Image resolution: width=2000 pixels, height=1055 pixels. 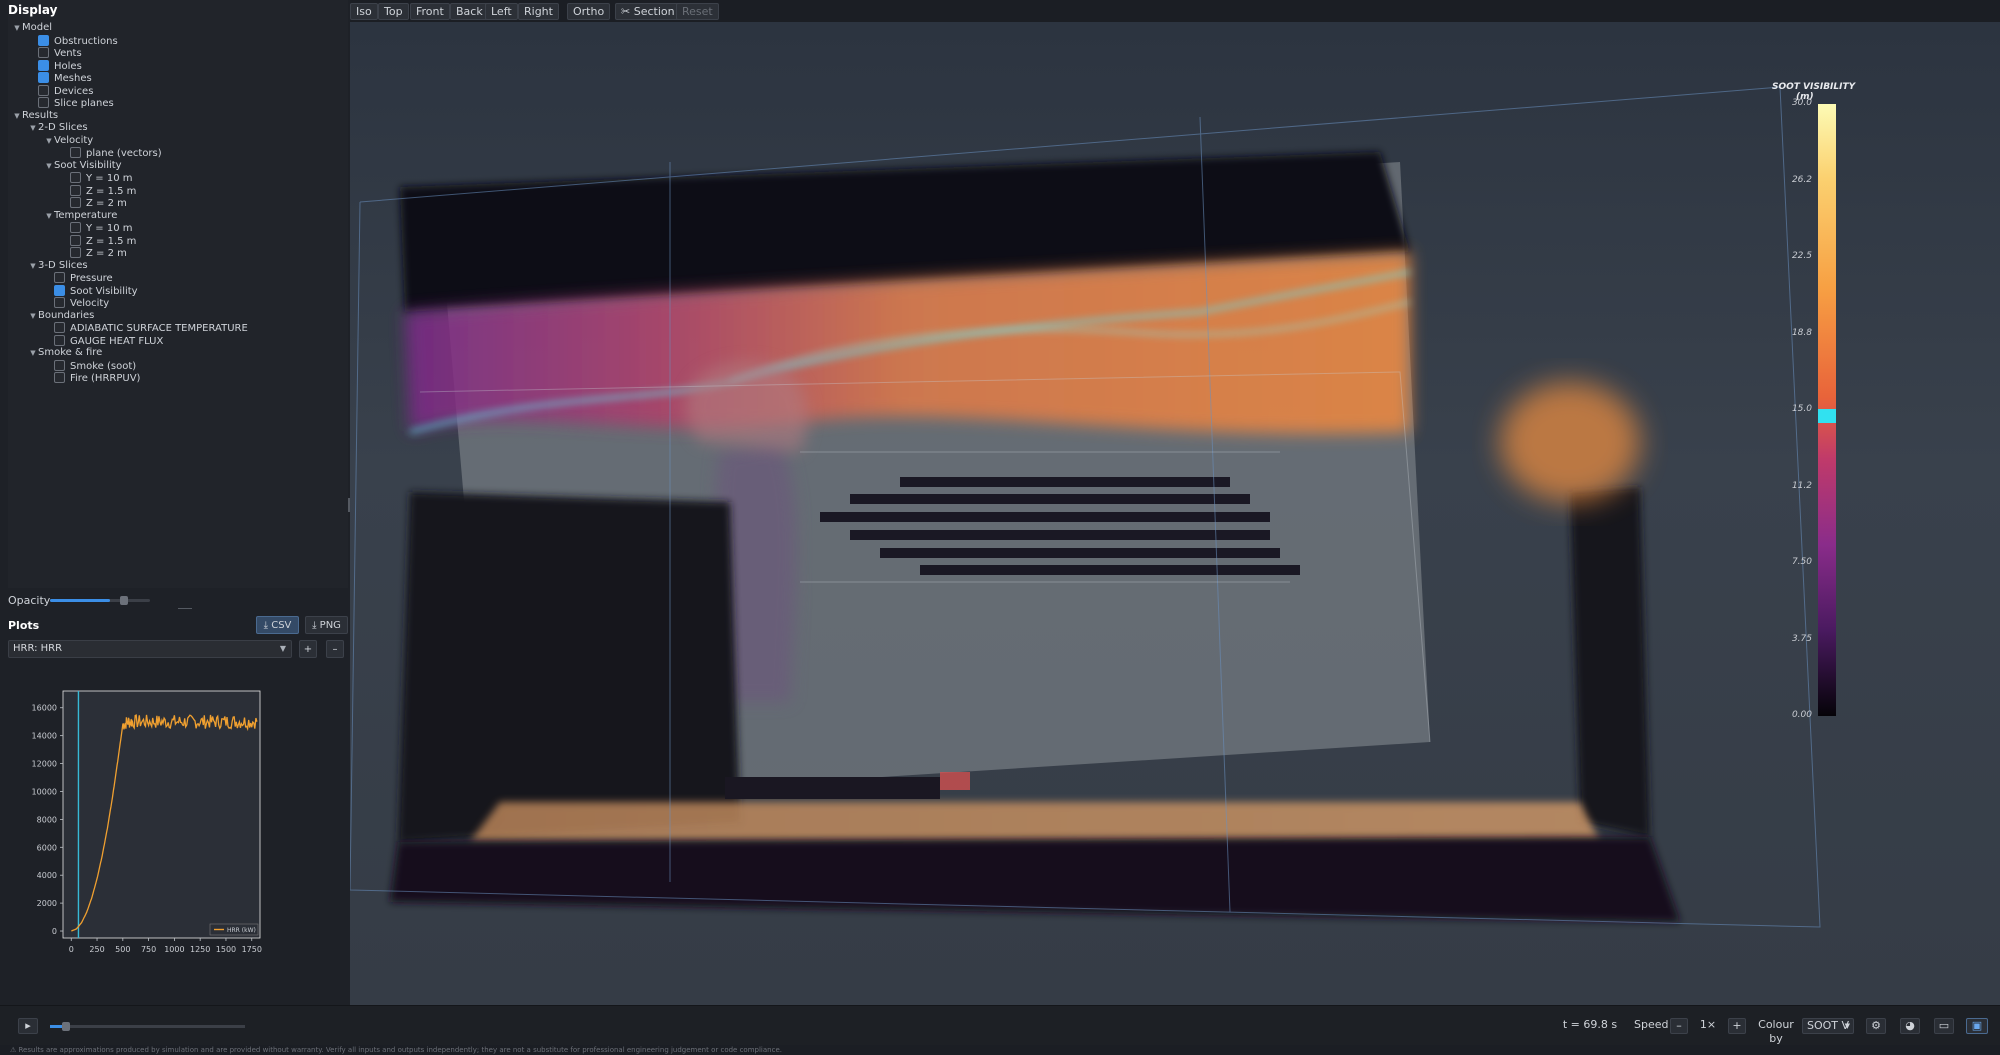 What do you see at coordinates (73, 40) in the screenshot?
I see `tree-item: Obstructions` at bounding box center [73, 40].